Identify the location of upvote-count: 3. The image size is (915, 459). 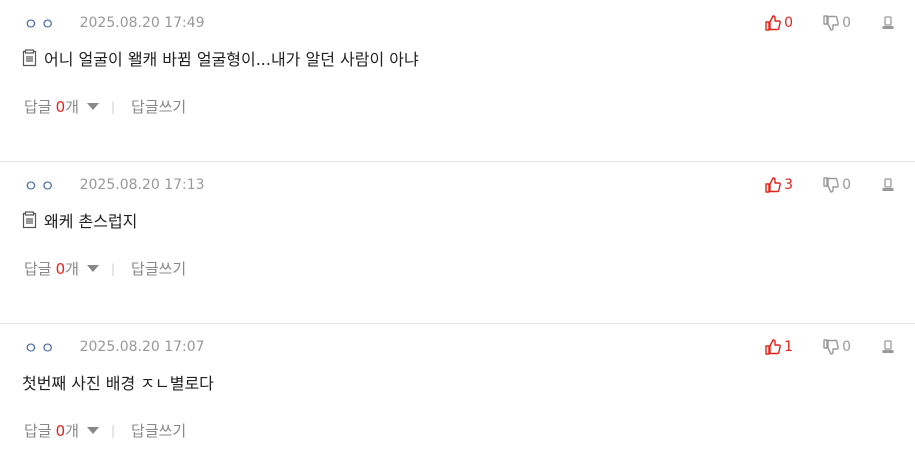
(789, 185).